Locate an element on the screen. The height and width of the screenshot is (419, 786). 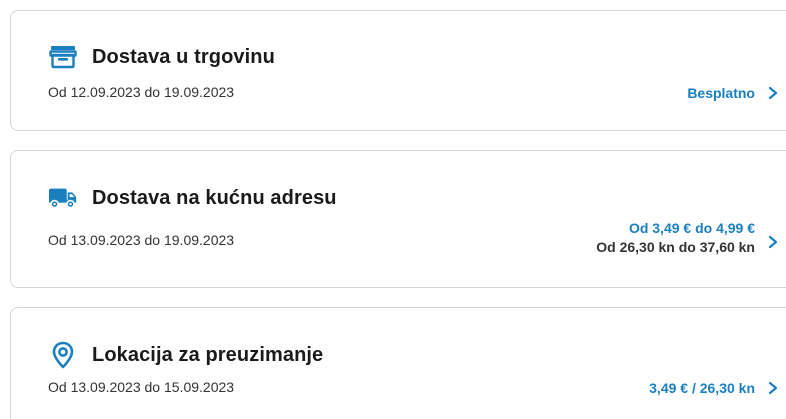
delivery-dates: Od 12.09.2023 do 19.09.2023 is located at coordinates (141, 92).